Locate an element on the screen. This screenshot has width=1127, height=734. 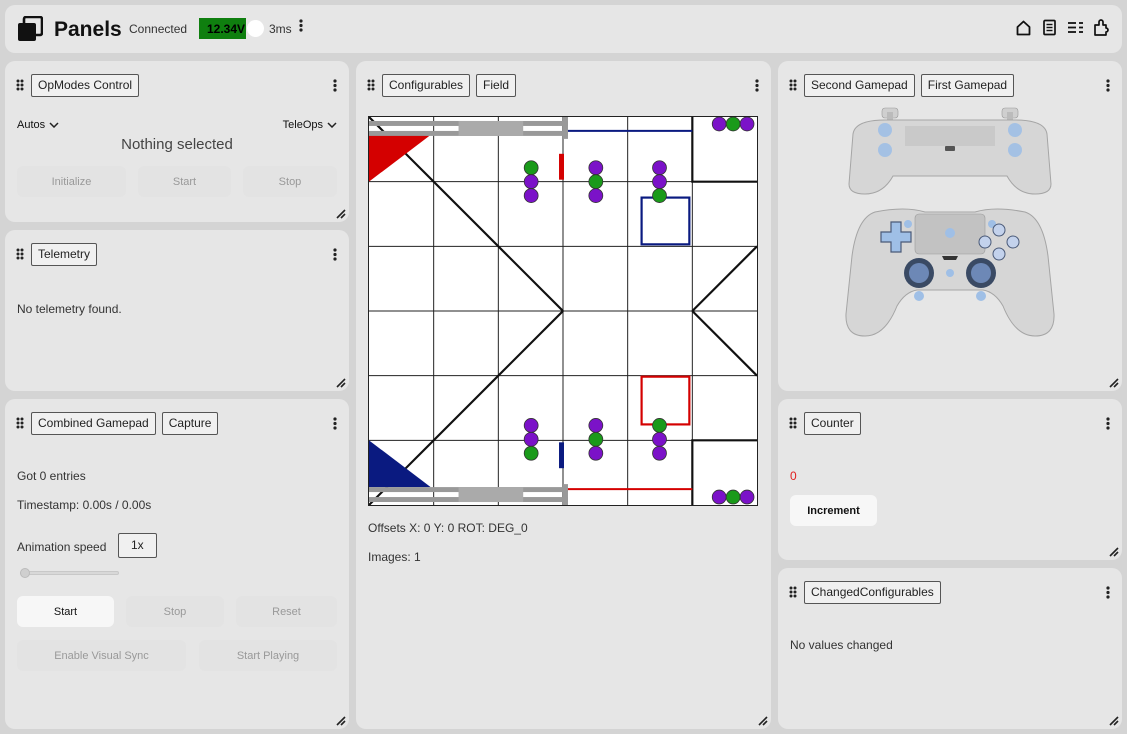
reset-button: Reset is located at coordinates (286, 611).